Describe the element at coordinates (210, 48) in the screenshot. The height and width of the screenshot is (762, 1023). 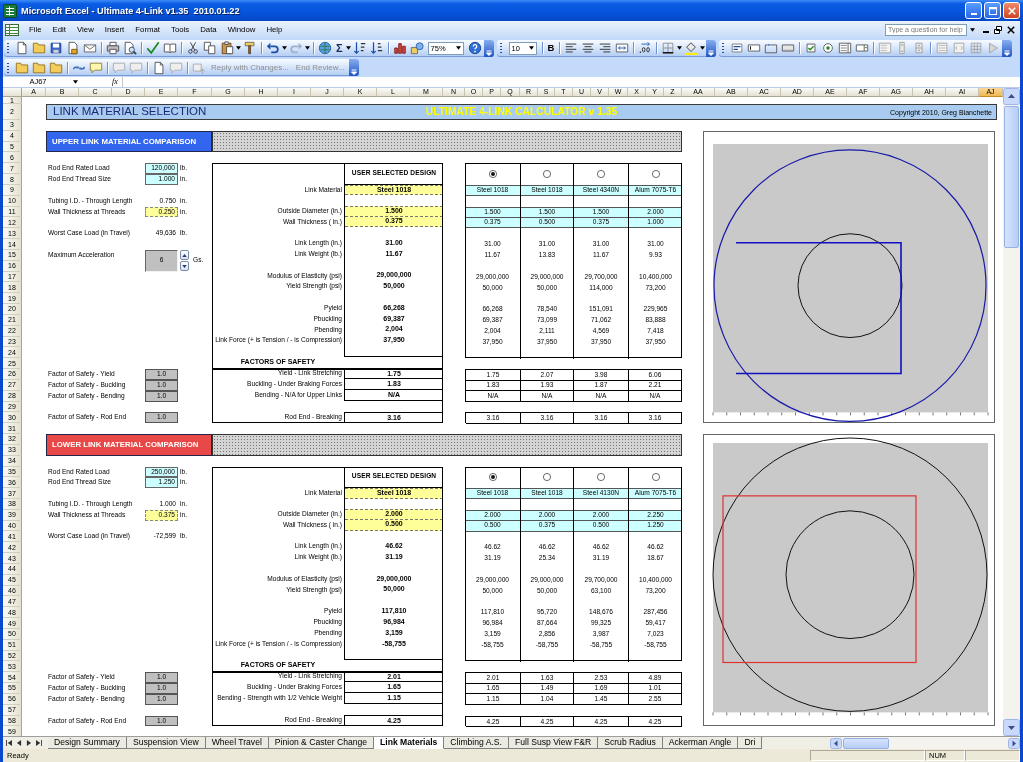
I see `copy-icon` at that location.